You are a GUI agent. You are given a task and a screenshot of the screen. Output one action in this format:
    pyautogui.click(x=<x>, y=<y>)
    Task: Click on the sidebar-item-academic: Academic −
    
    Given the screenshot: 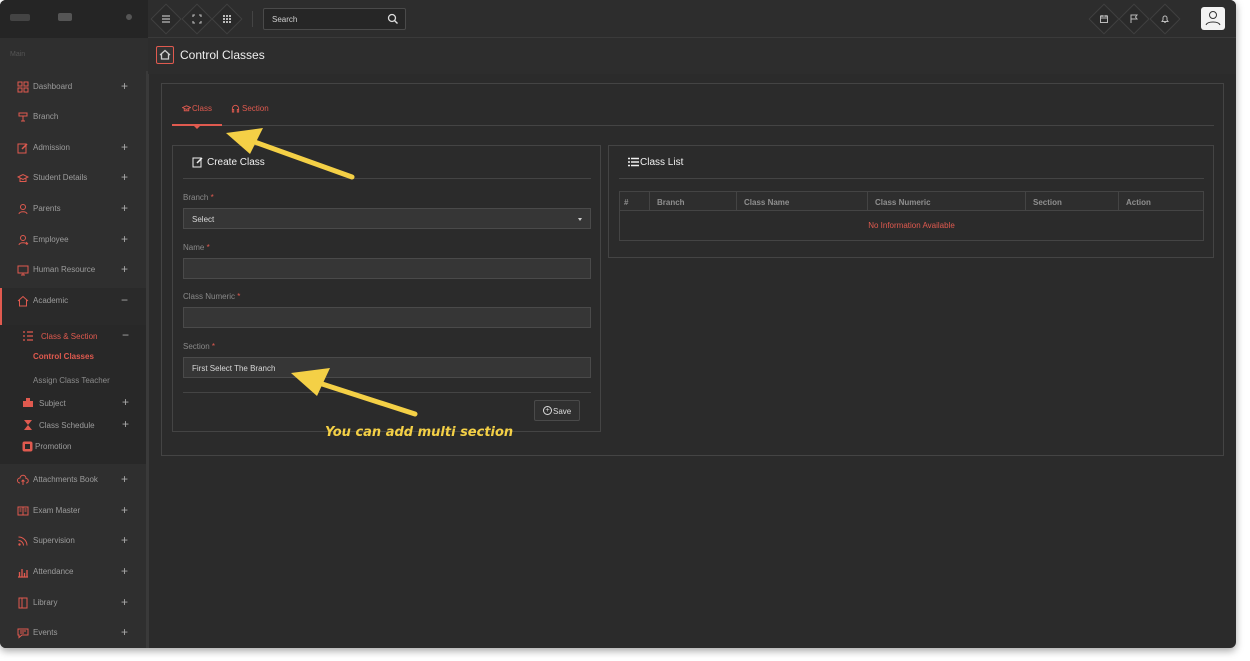 What is the action you would take?
    pyautogui.click(x=73, y=301)
    